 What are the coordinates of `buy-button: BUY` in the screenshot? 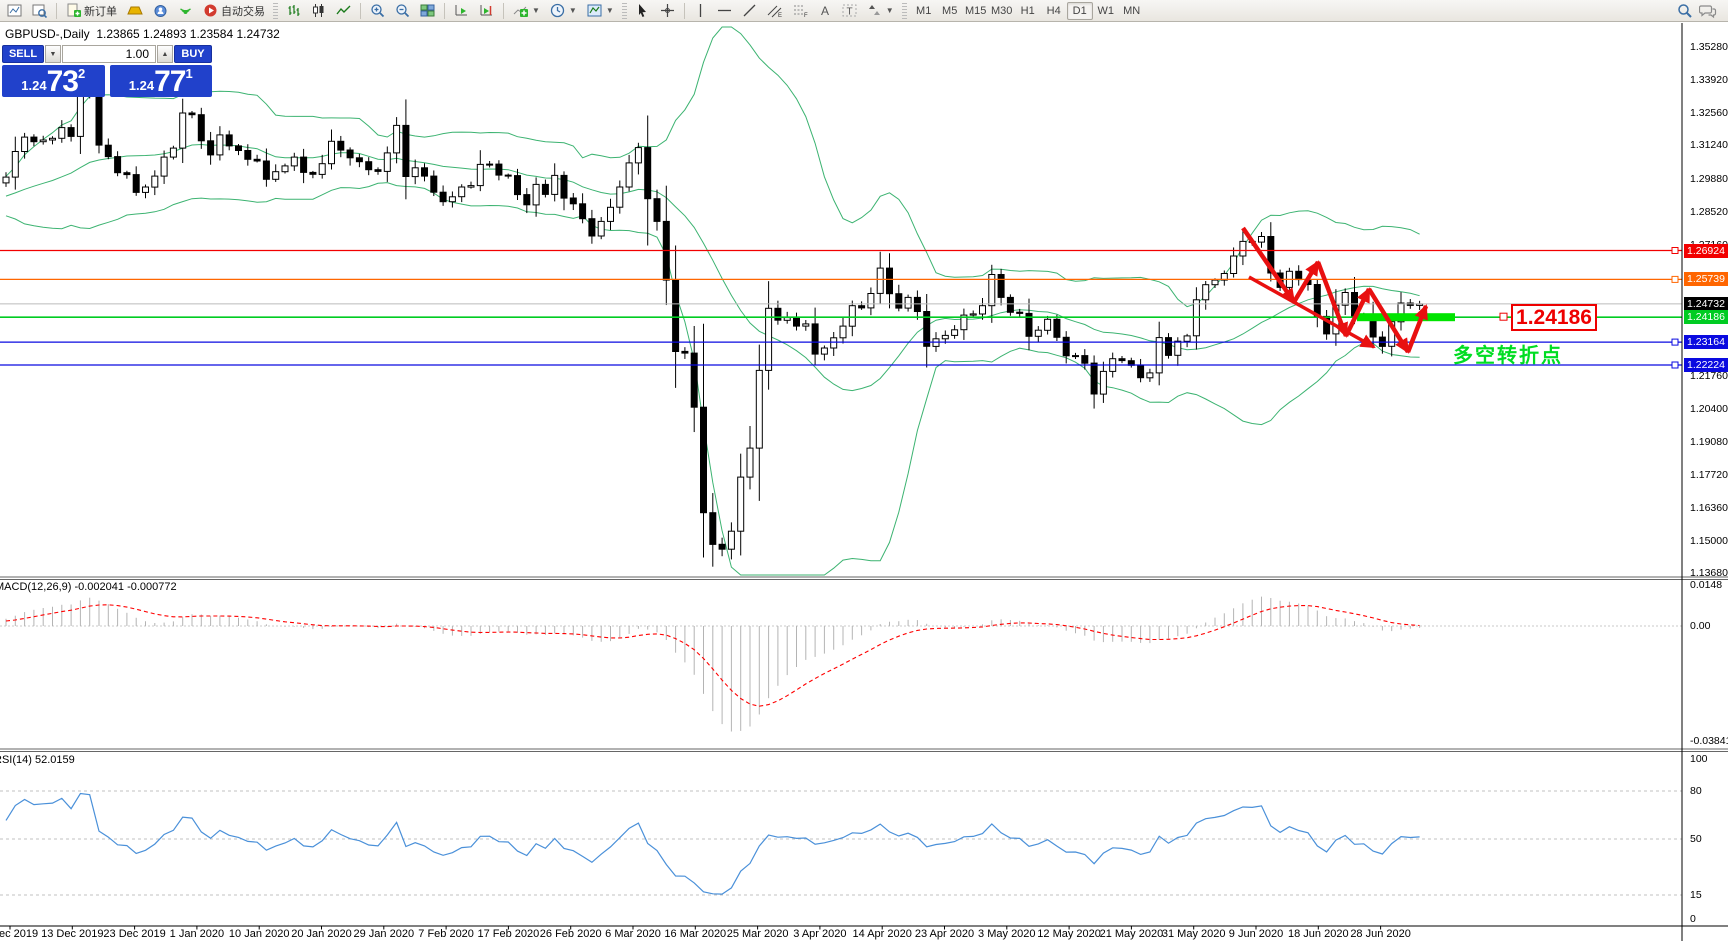 It's located at (193, 54).